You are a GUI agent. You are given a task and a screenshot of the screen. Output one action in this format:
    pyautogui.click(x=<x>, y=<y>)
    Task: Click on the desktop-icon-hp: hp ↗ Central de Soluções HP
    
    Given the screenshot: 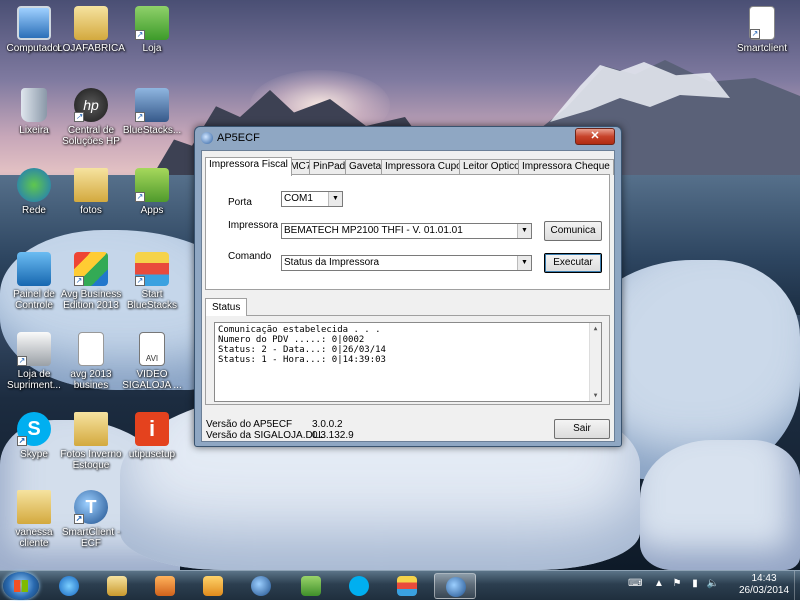 What is the action you would take?
    pyautogui.click(x=91, y=117)
    